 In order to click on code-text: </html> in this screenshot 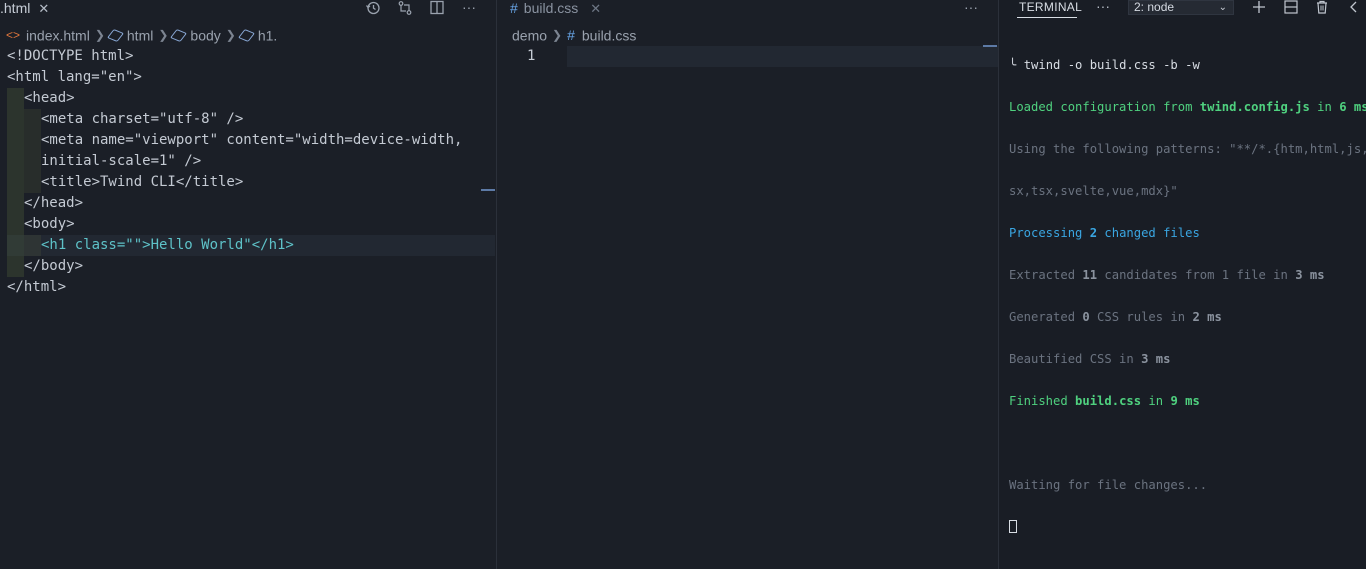, I will do `click(37, 287)`.